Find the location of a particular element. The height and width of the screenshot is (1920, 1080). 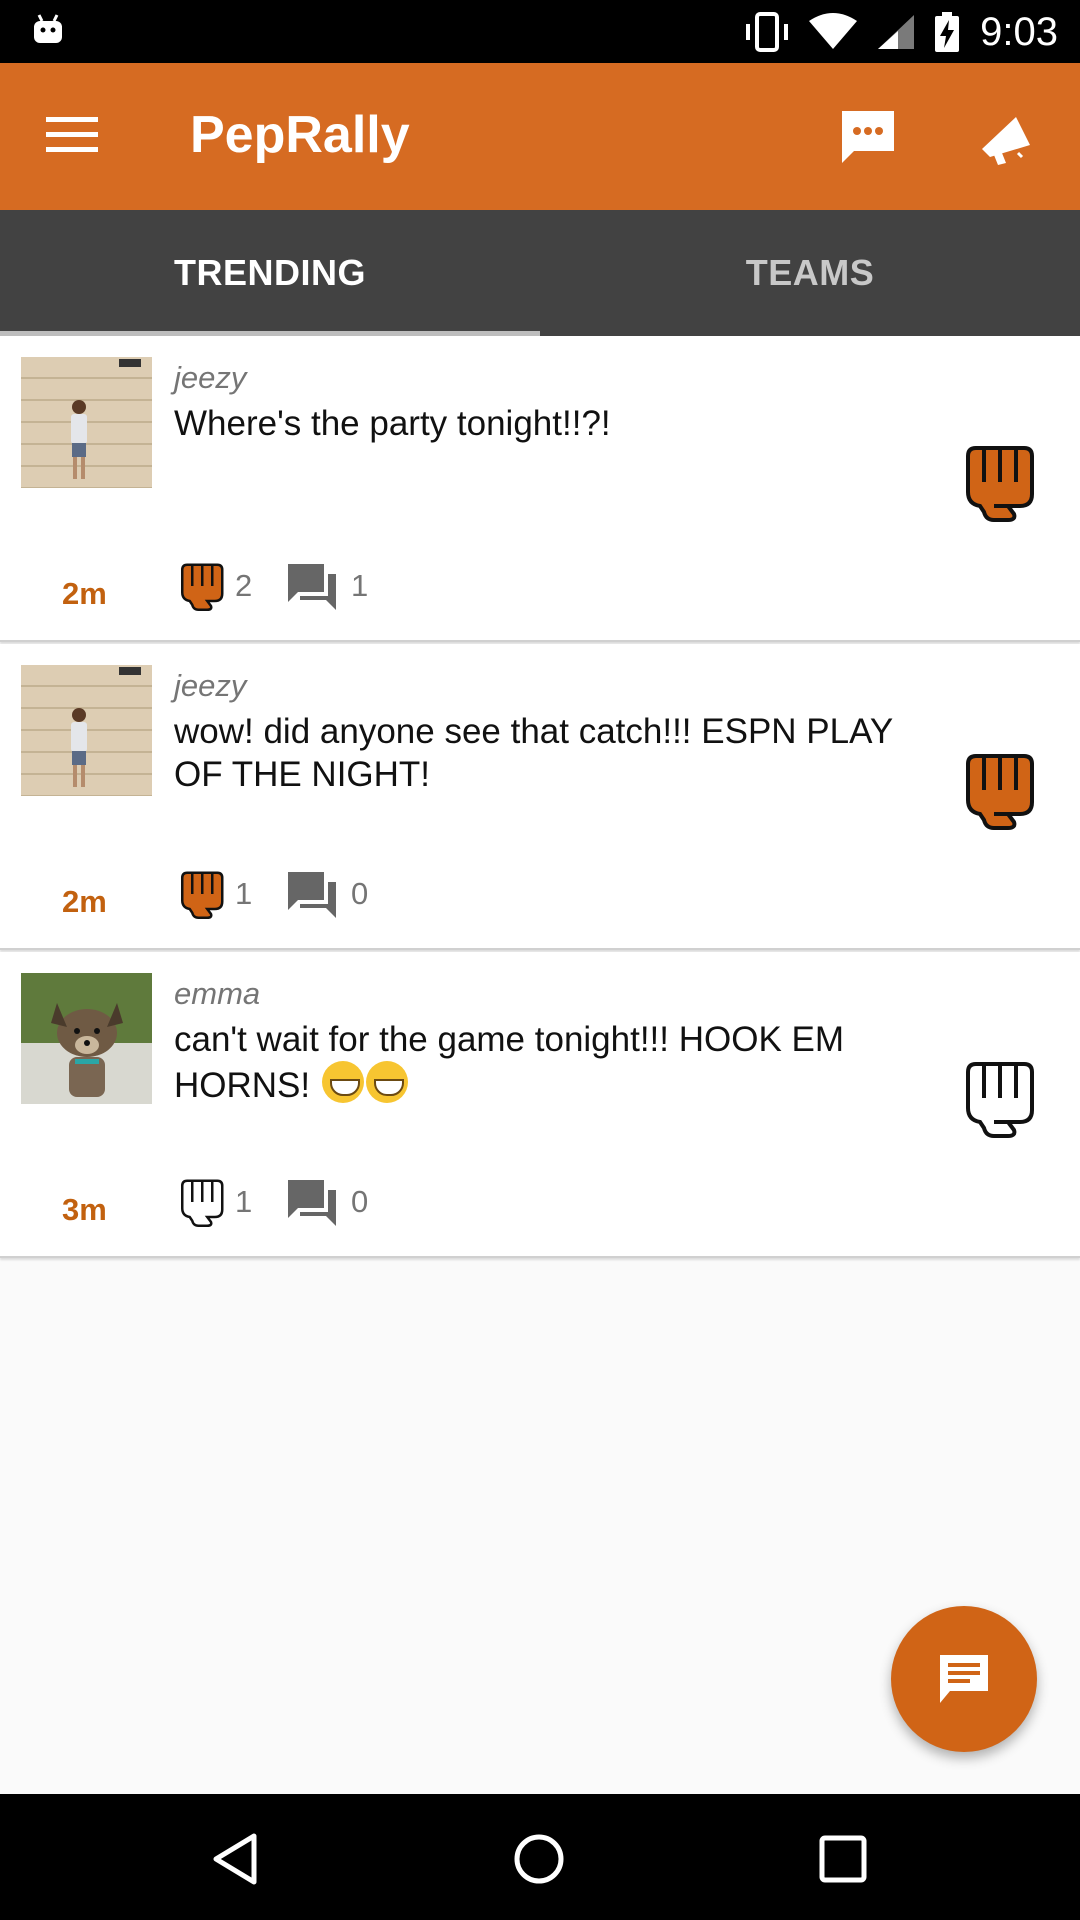

android-icon is located at coordinates (48, 28).